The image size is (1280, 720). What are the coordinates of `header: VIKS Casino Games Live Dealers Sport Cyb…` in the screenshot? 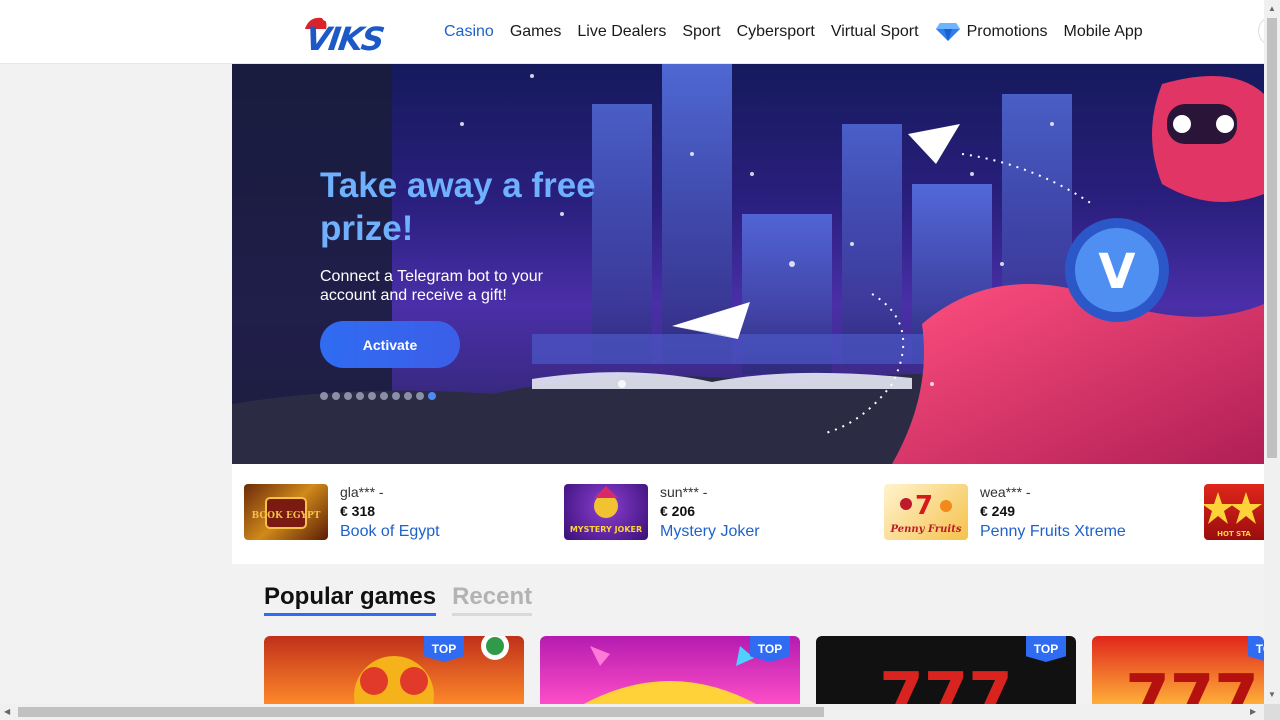 It's located at (640, 32).